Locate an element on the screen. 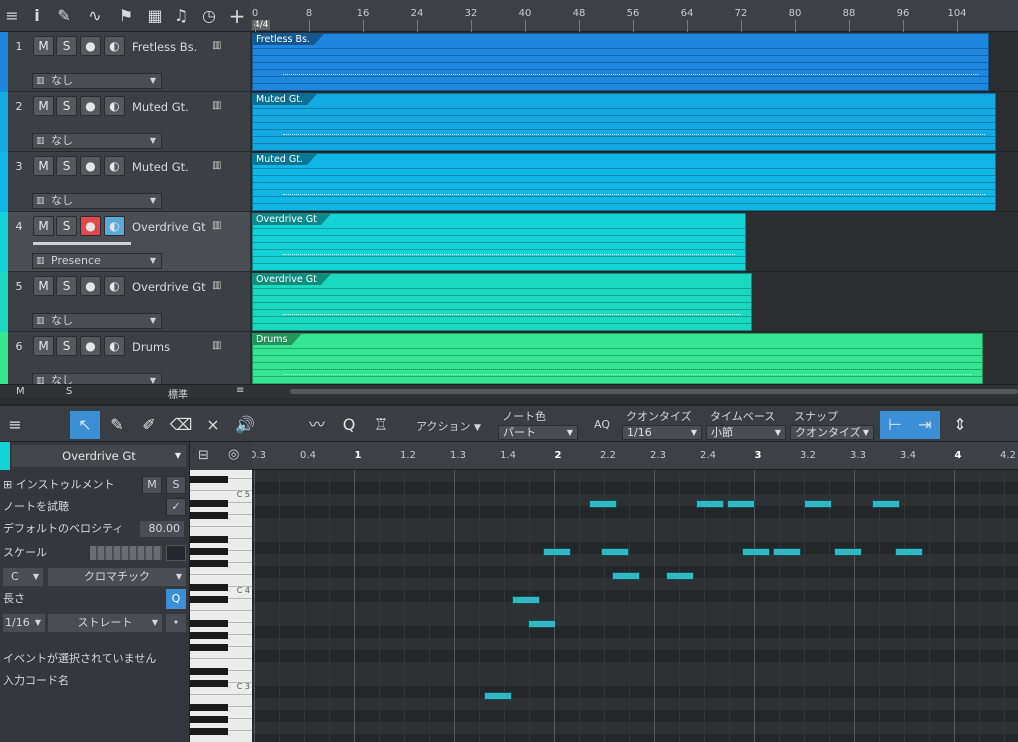  aq-button: AQ is located at coordinates (602, 424).